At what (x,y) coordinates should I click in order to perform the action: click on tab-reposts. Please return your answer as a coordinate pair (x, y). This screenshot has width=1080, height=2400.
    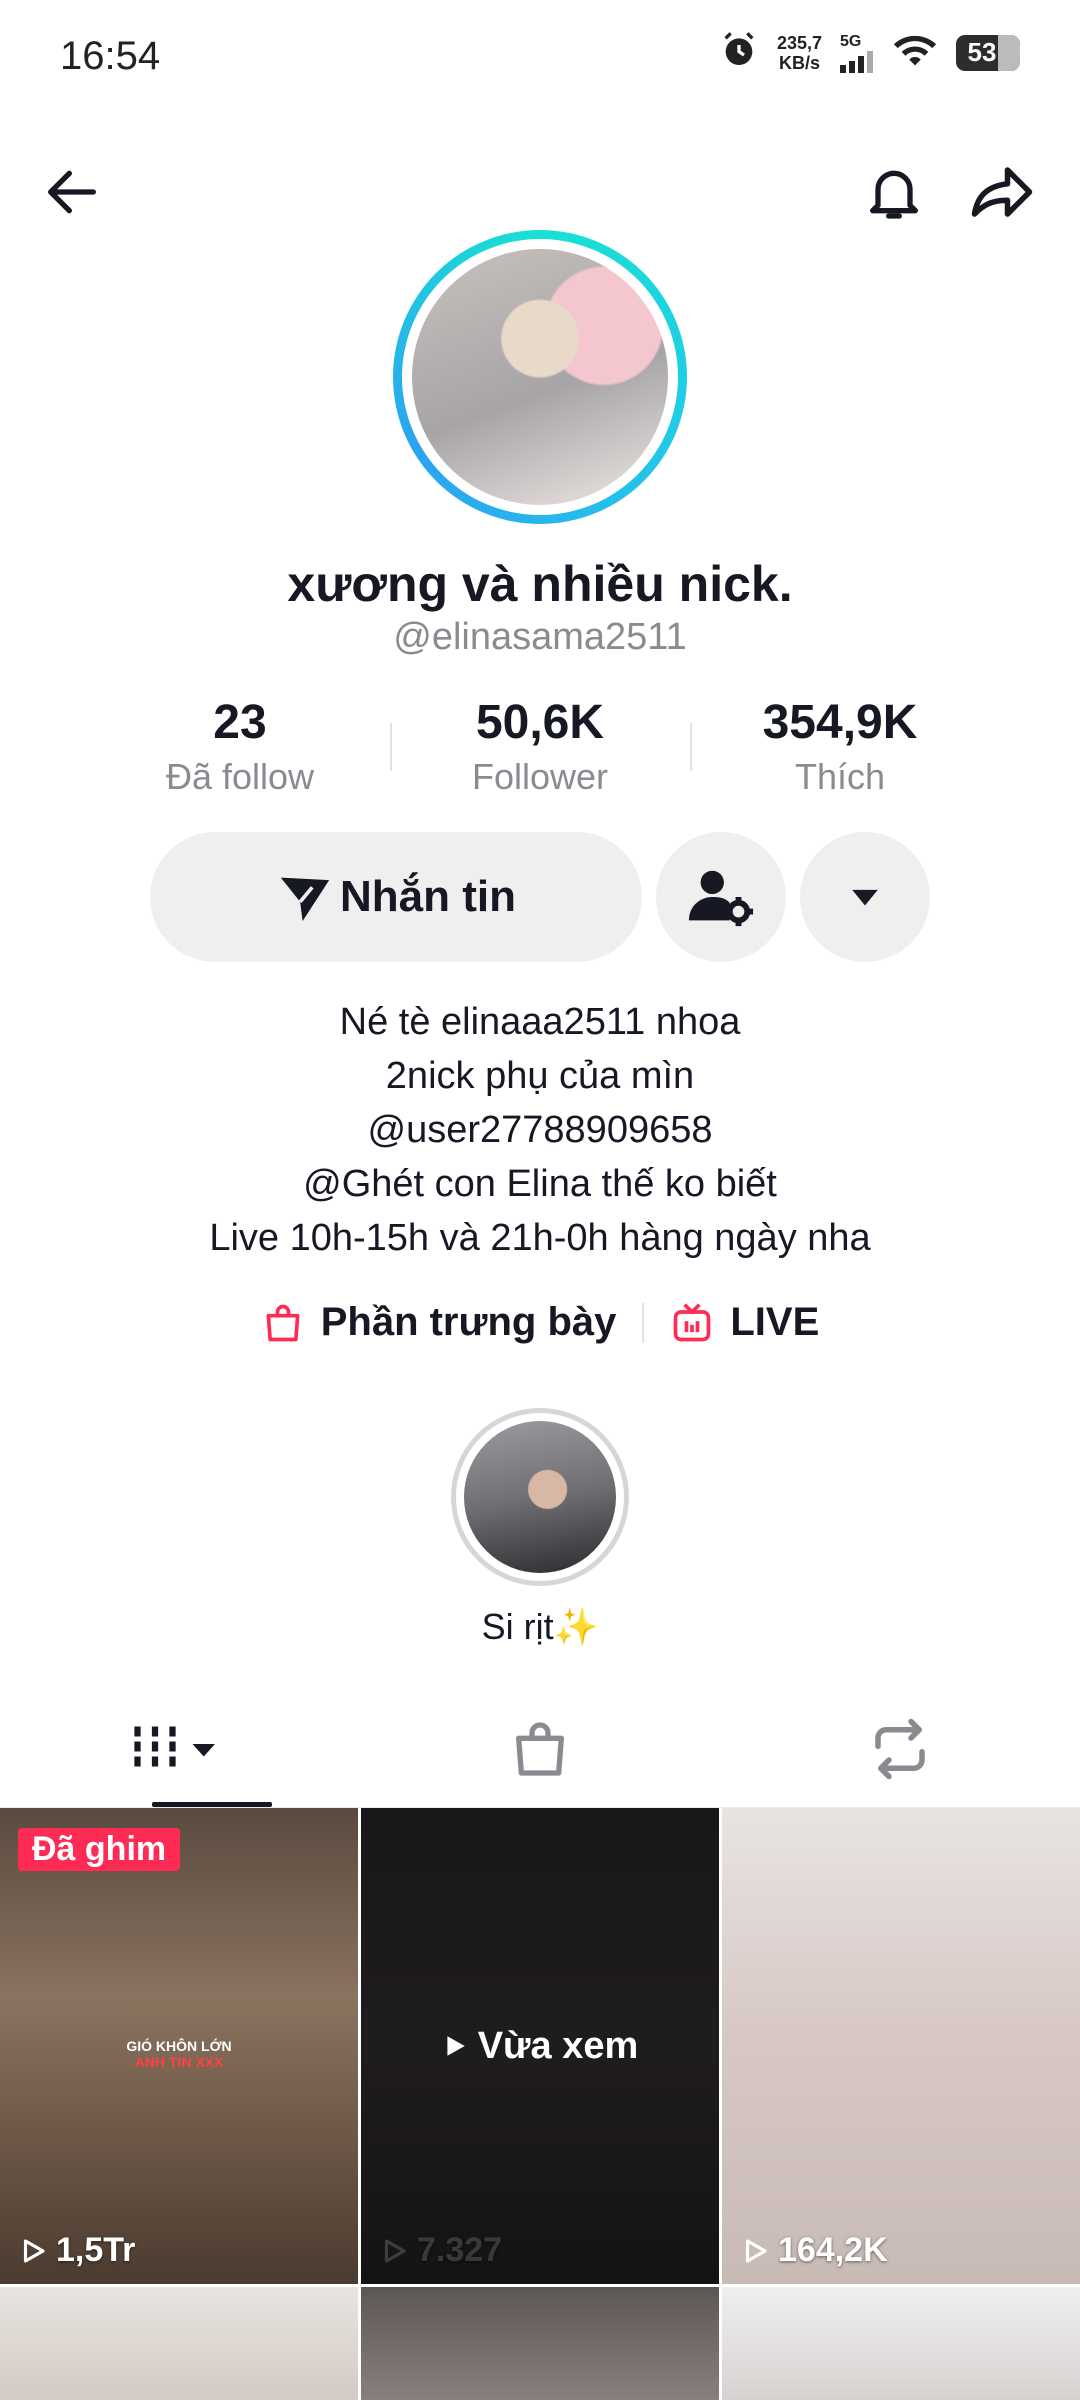
    Looking at the image, I should click on (900, 1748).